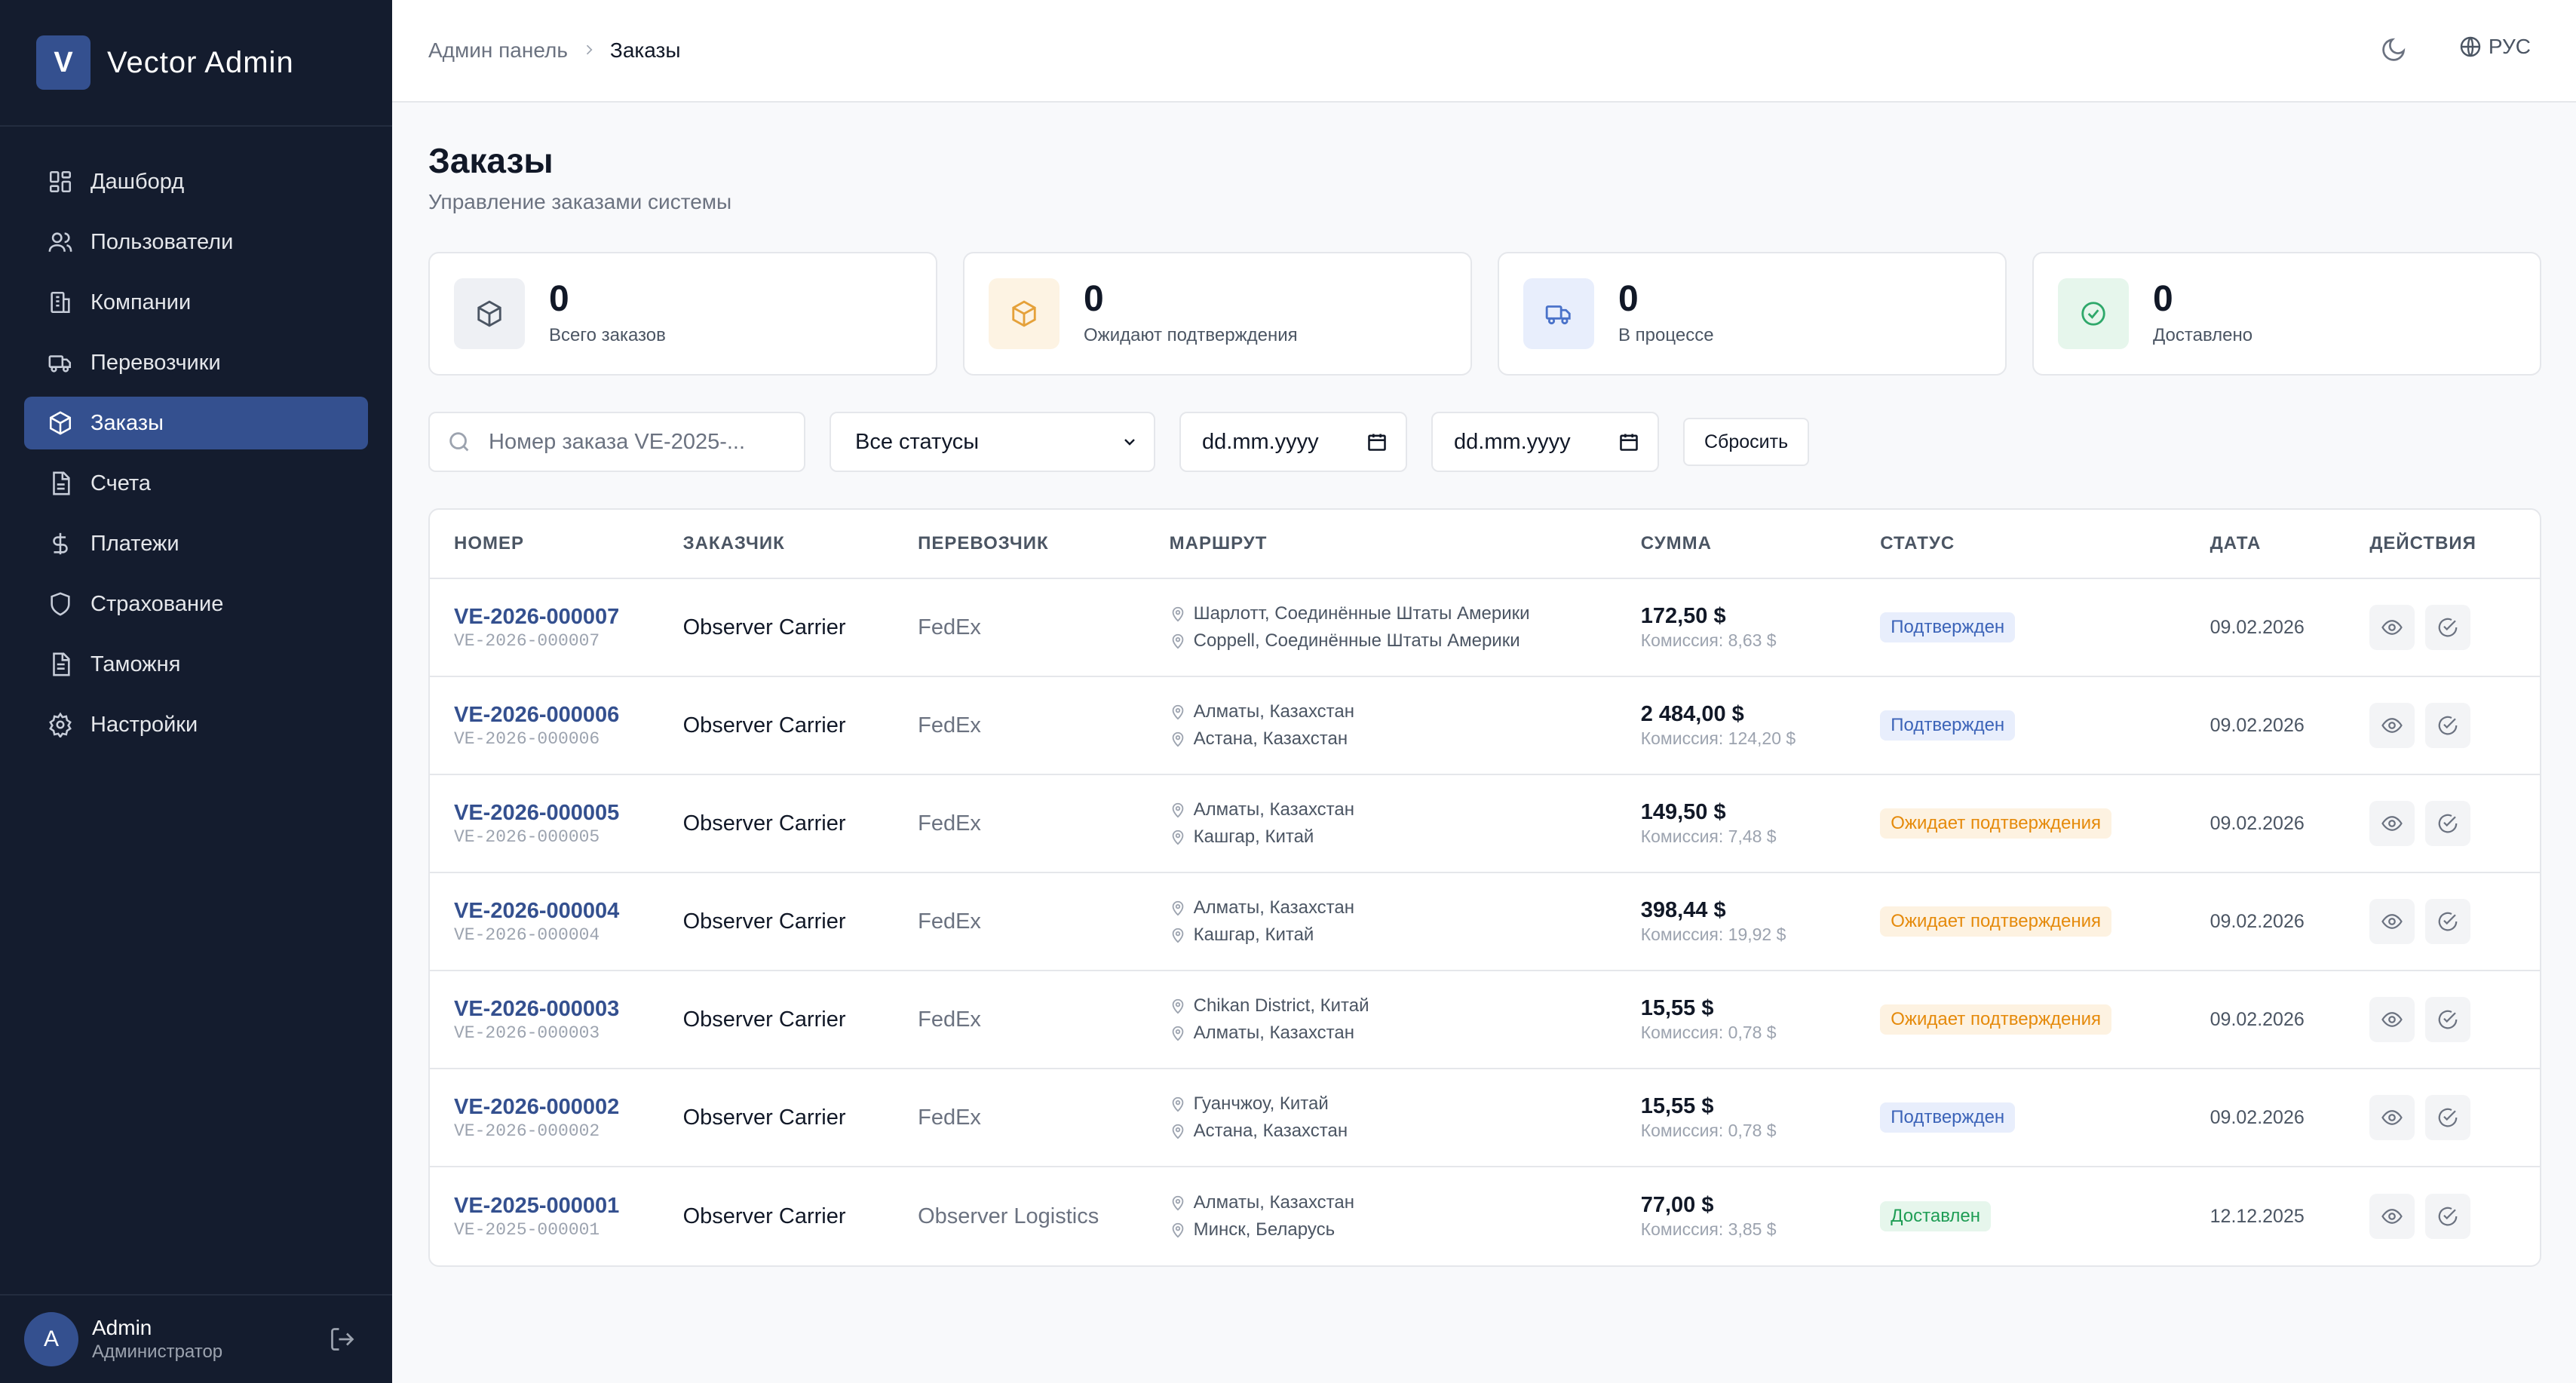  What do you see at coordinates (568, 813) in the screenshot?
I see `order-number-link: VE-2026-000005` at bounding box center [568, 813].